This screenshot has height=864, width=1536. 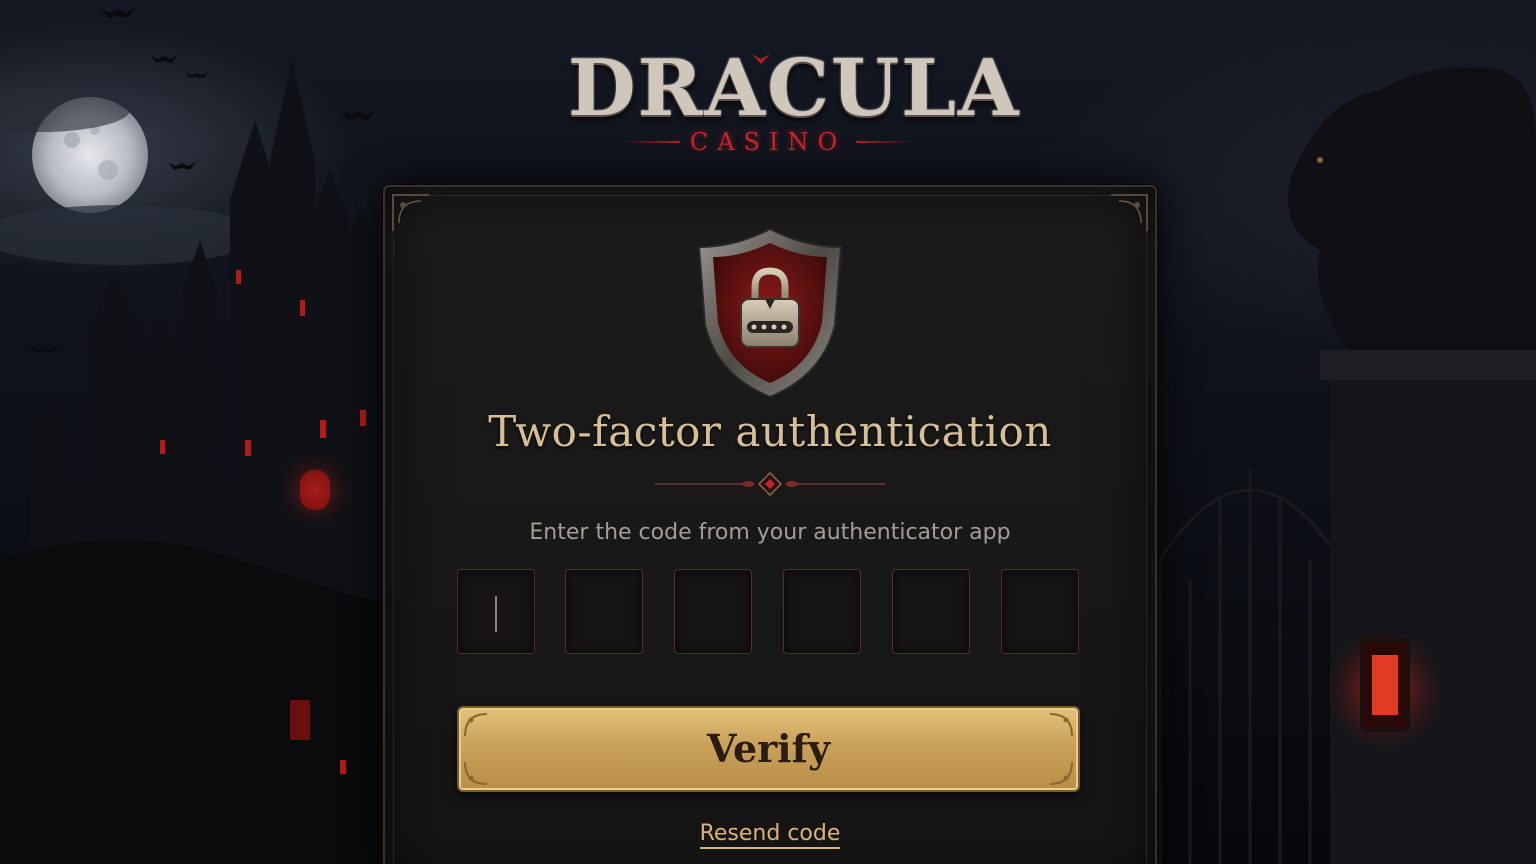 I want to click on verify-button: Verify, so click(x=768, y=749).